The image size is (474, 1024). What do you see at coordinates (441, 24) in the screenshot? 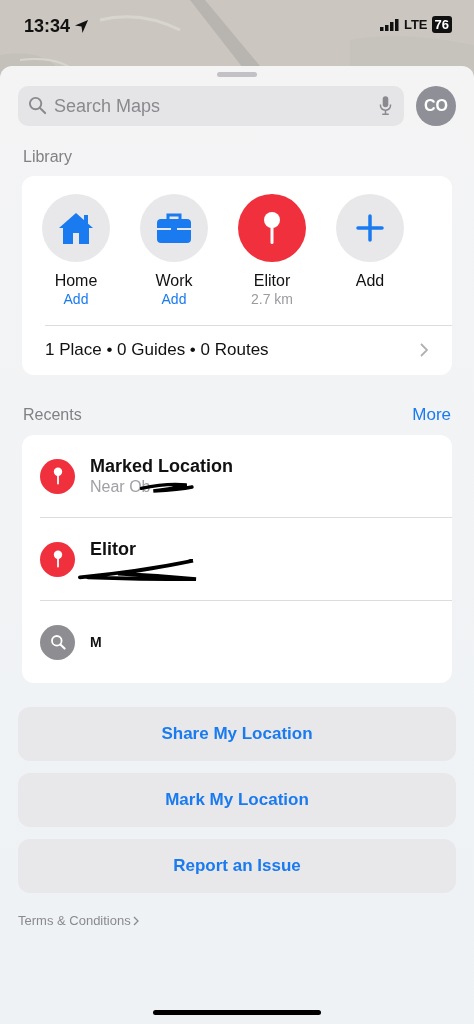
I see `battery-level: 76` at bounding box center [441, 24].